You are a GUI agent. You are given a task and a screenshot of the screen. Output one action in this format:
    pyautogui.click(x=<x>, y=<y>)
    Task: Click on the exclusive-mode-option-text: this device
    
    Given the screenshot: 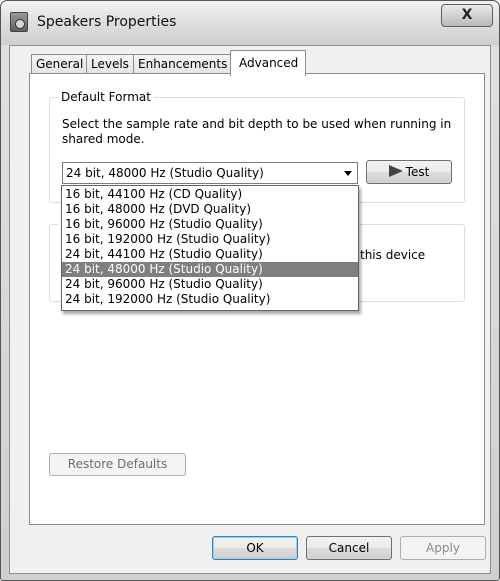 What is the action you would take?
    pyautogui.click(x=393, y=255)
    